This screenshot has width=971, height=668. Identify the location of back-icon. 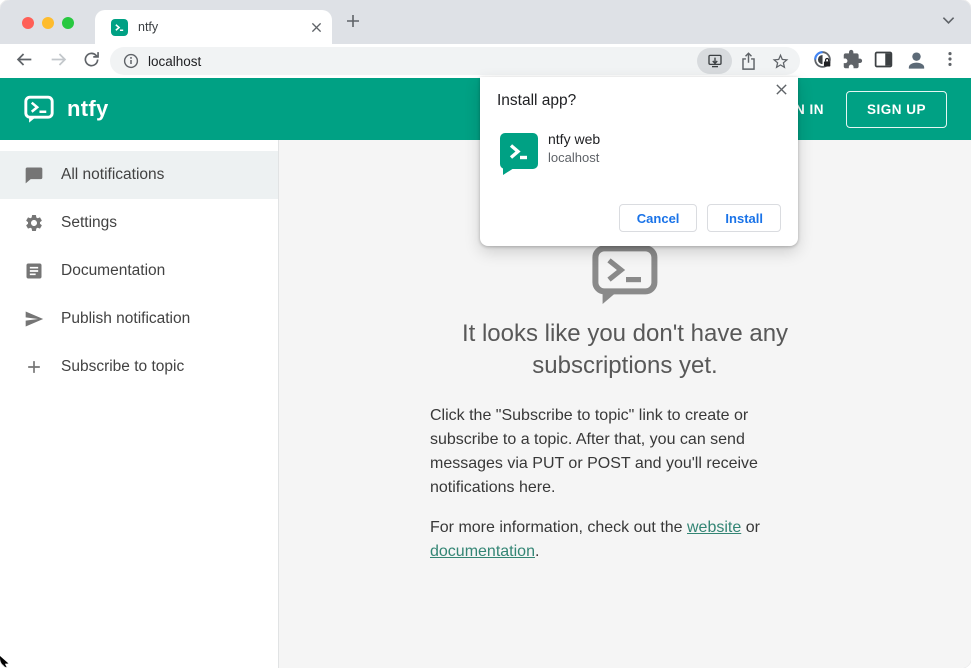
(24, 60).